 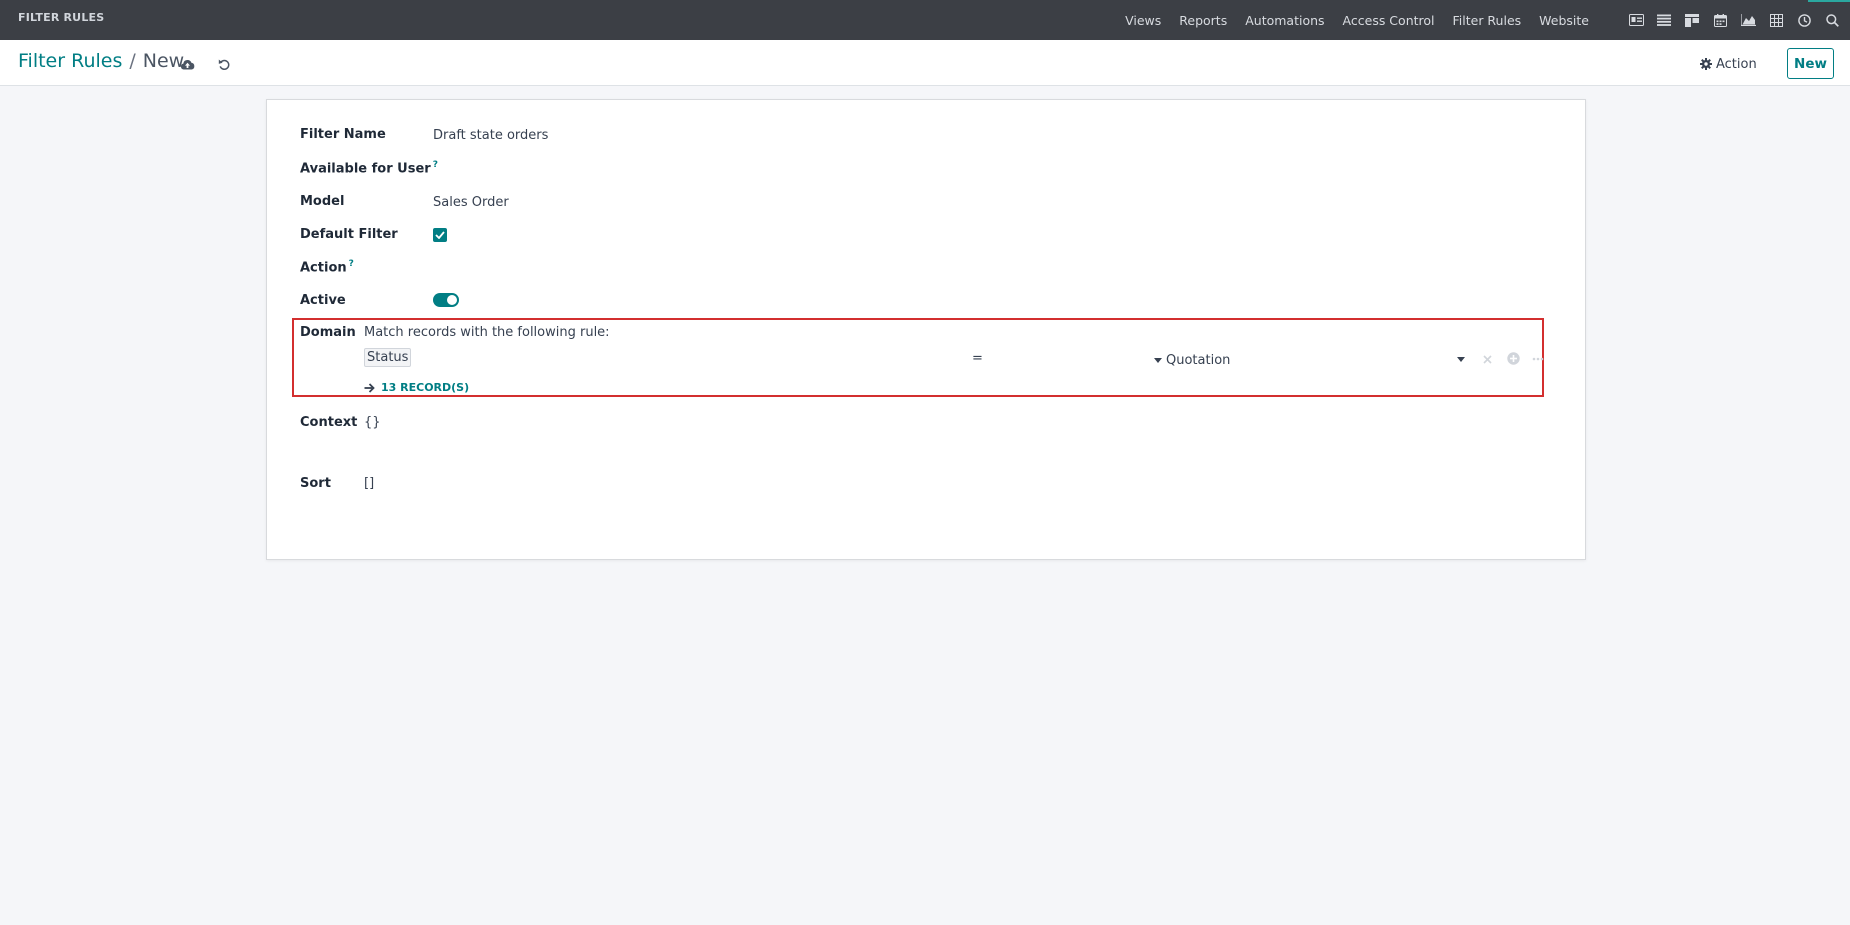 What do you see at coordinates (452, 300) in the screenshot?
I see `toggle-knob` at bounding box center [452, 300].